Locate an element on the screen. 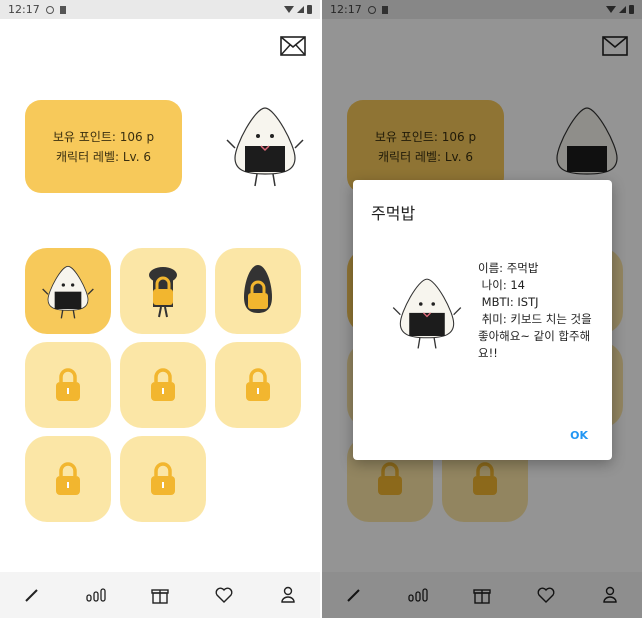 The image size is (642, 618). dialog-title: 주먹밥 is located at coordinates (393, 213).